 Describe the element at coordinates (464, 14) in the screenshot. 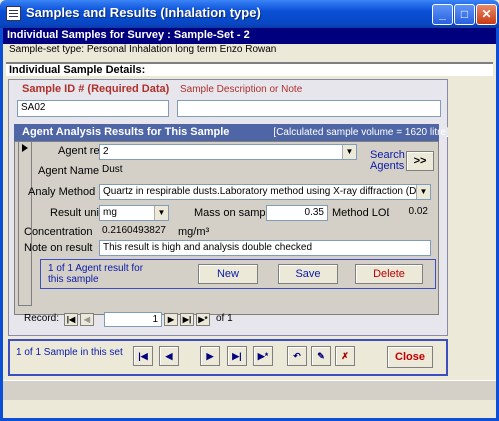

I see `maximize-button: □` at that location.